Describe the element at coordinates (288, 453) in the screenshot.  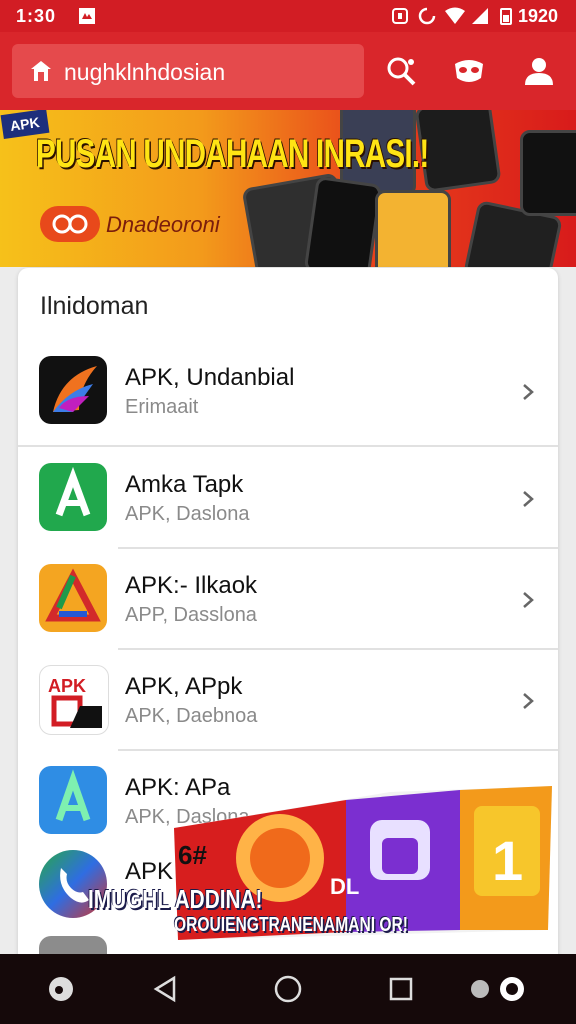
I see `list-item: Amka Tapk APK, Daslona` at that location.